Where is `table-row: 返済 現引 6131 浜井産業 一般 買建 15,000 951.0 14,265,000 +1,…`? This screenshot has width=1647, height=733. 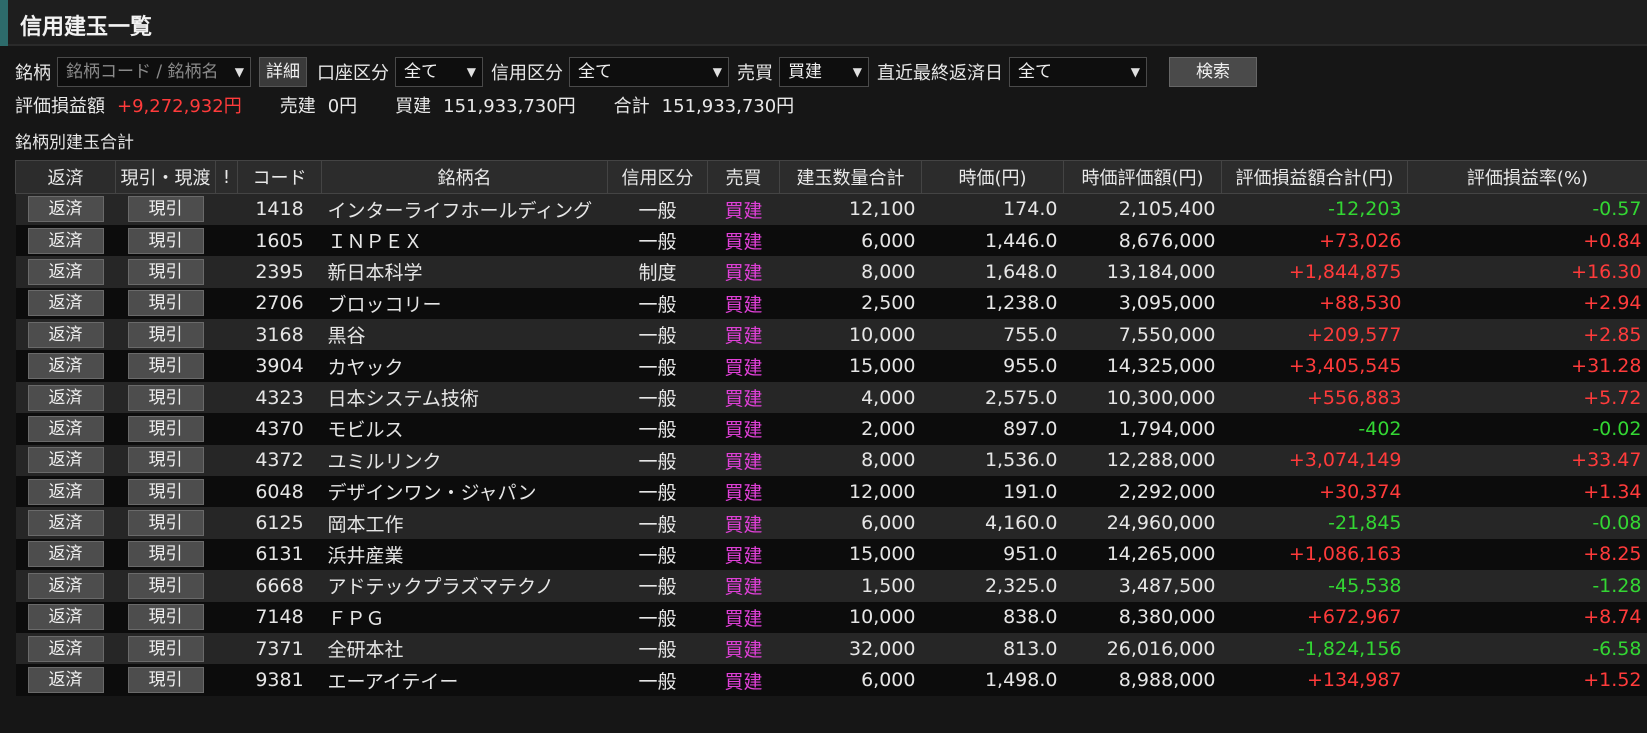 table-row: 返済 現引 6131 浜井産業 一般 買建 15,000 951.0 14,265,000 +1,… is located at coordinates (831, 554).